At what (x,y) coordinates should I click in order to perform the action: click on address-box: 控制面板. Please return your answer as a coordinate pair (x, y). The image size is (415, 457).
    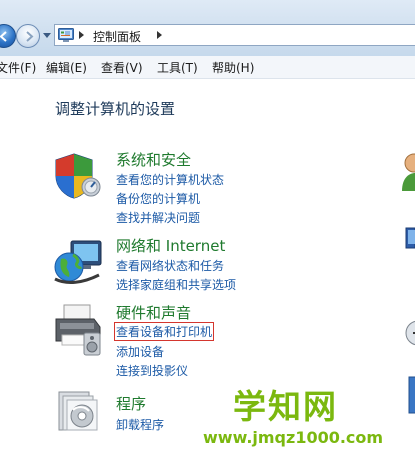
    Looking at the image, I should click on (234, 35).